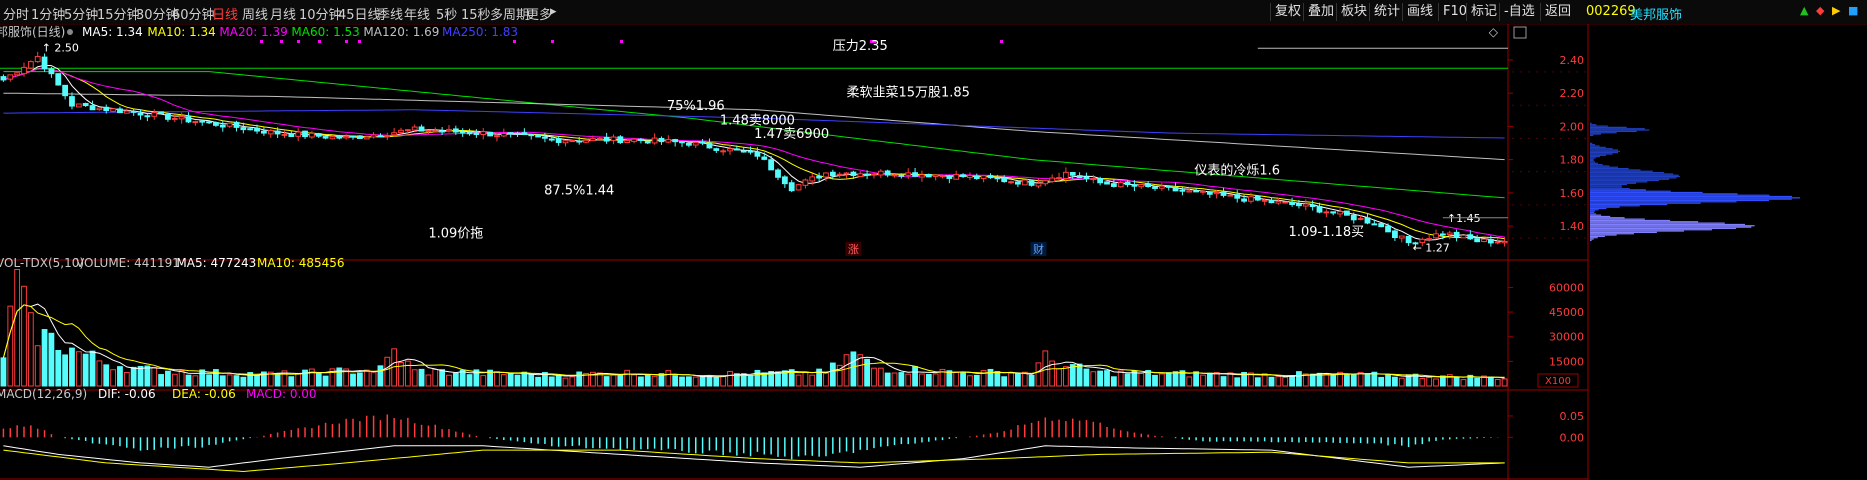  What do you see at coordinates (359, 13) in the screenshot?
I see `period-tab-10: 45日线` at bounding box center [359, 13].